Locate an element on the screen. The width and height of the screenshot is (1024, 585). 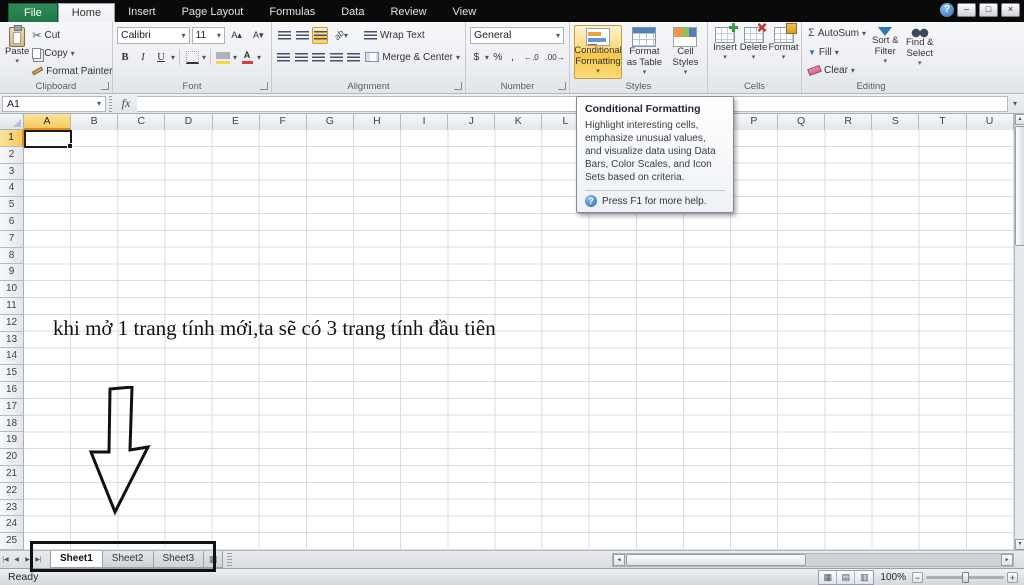
find-select-button: Find & Select ▾ is located at coordinates (919, 52).